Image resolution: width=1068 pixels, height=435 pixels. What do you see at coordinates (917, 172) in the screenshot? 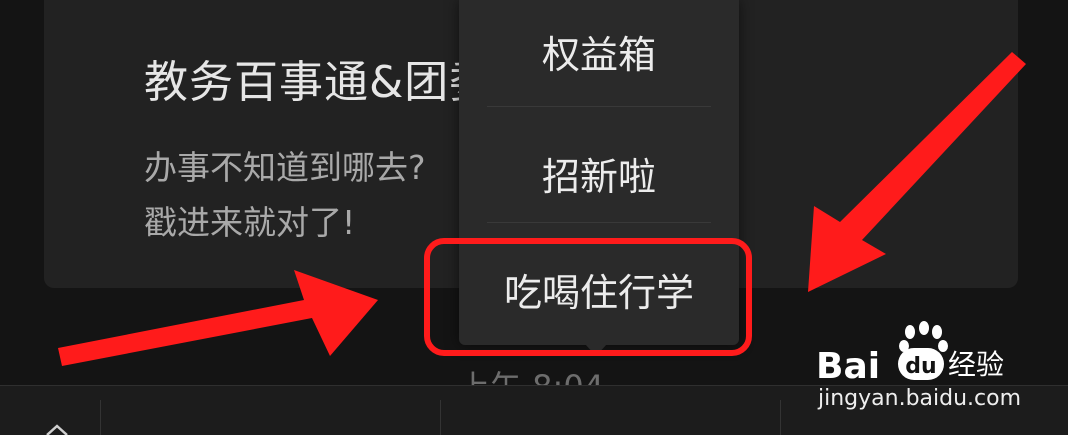
I see `red-arrow-right-icon` at bounding box center [917, 172].